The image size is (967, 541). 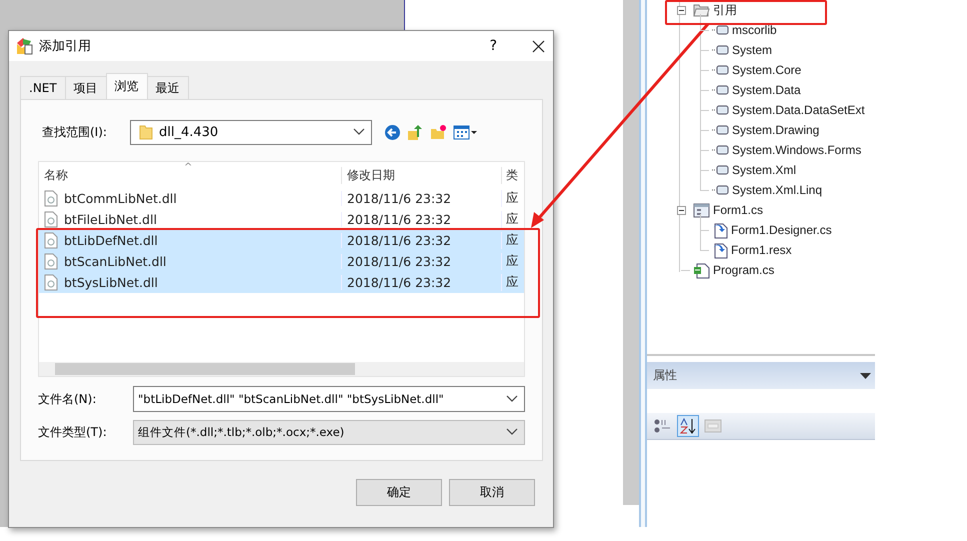 What do you see at coordinates (688, 426) in the screenshot?
I see `alphabetical-button` at bounding box center [688, 426].